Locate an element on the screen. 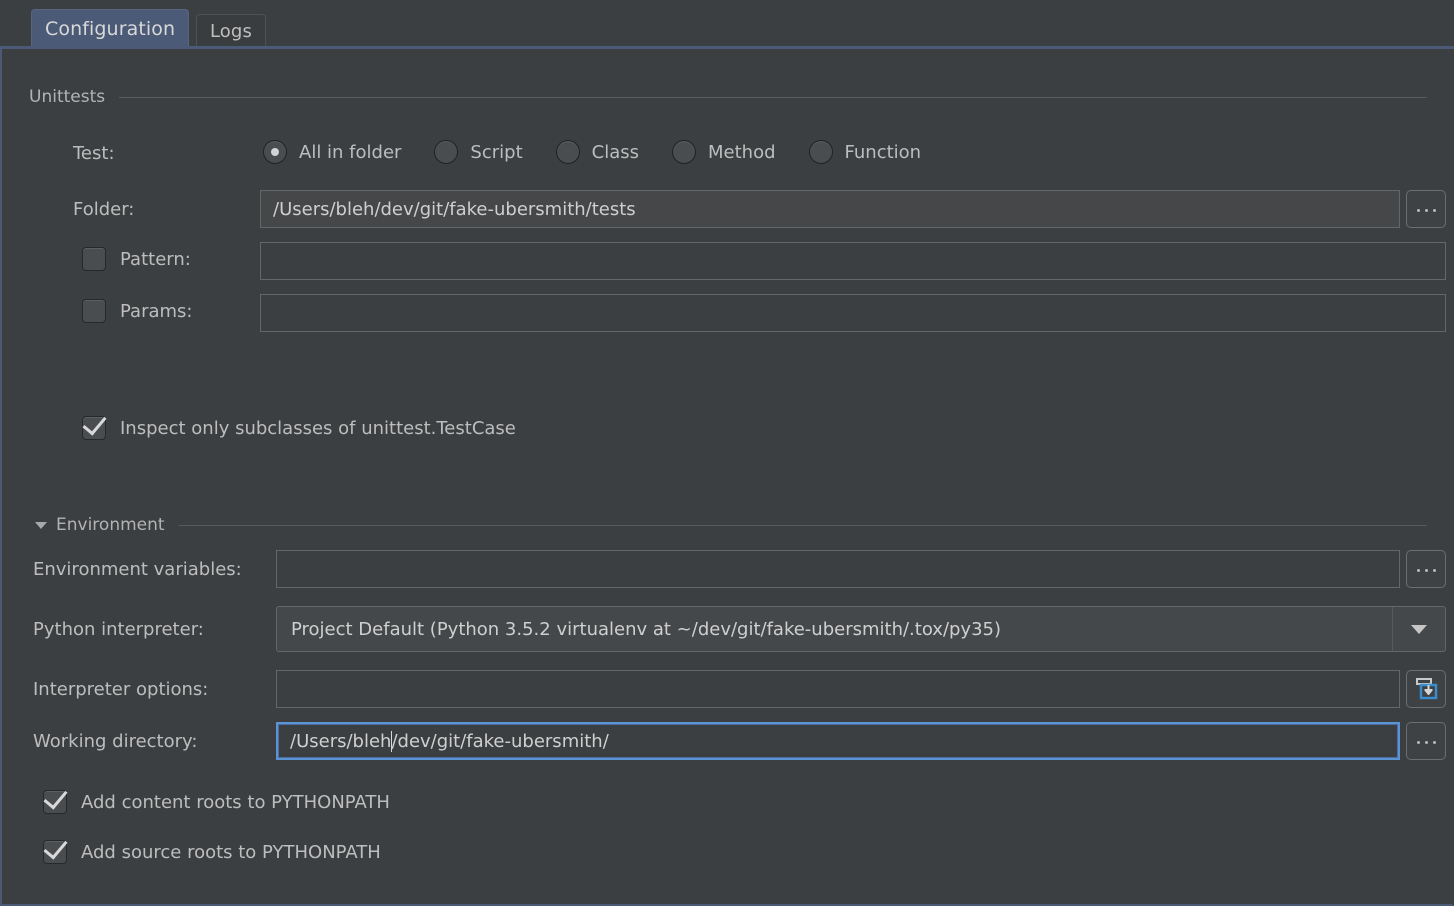 Image resolution: width=1454 pixels, height=906 pixels. radio-all-in-folder: All in folder is located at coordinates (332, 152).